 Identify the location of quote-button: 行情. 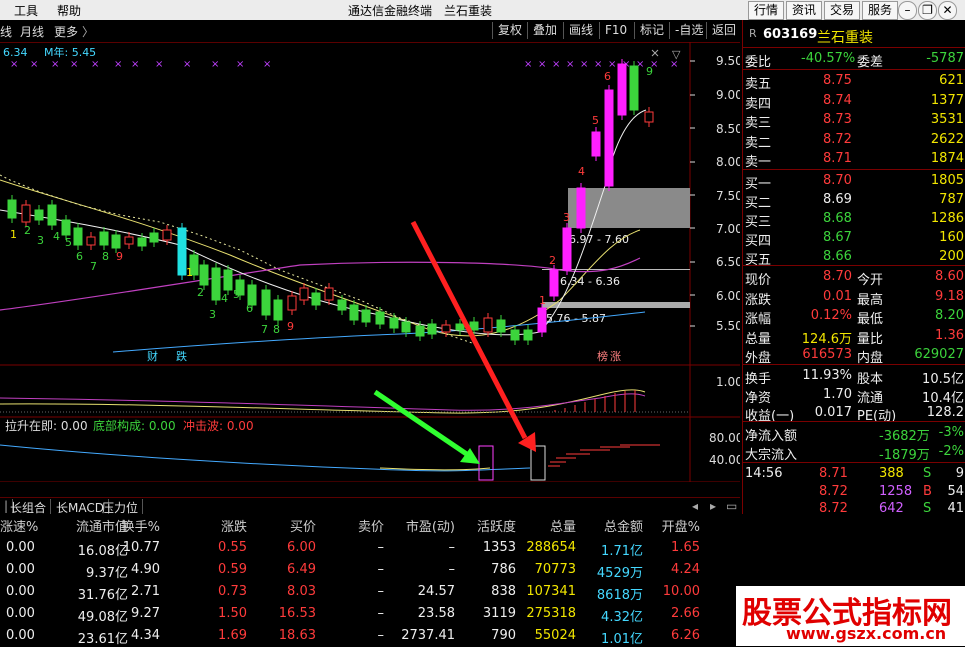
(766, 10).